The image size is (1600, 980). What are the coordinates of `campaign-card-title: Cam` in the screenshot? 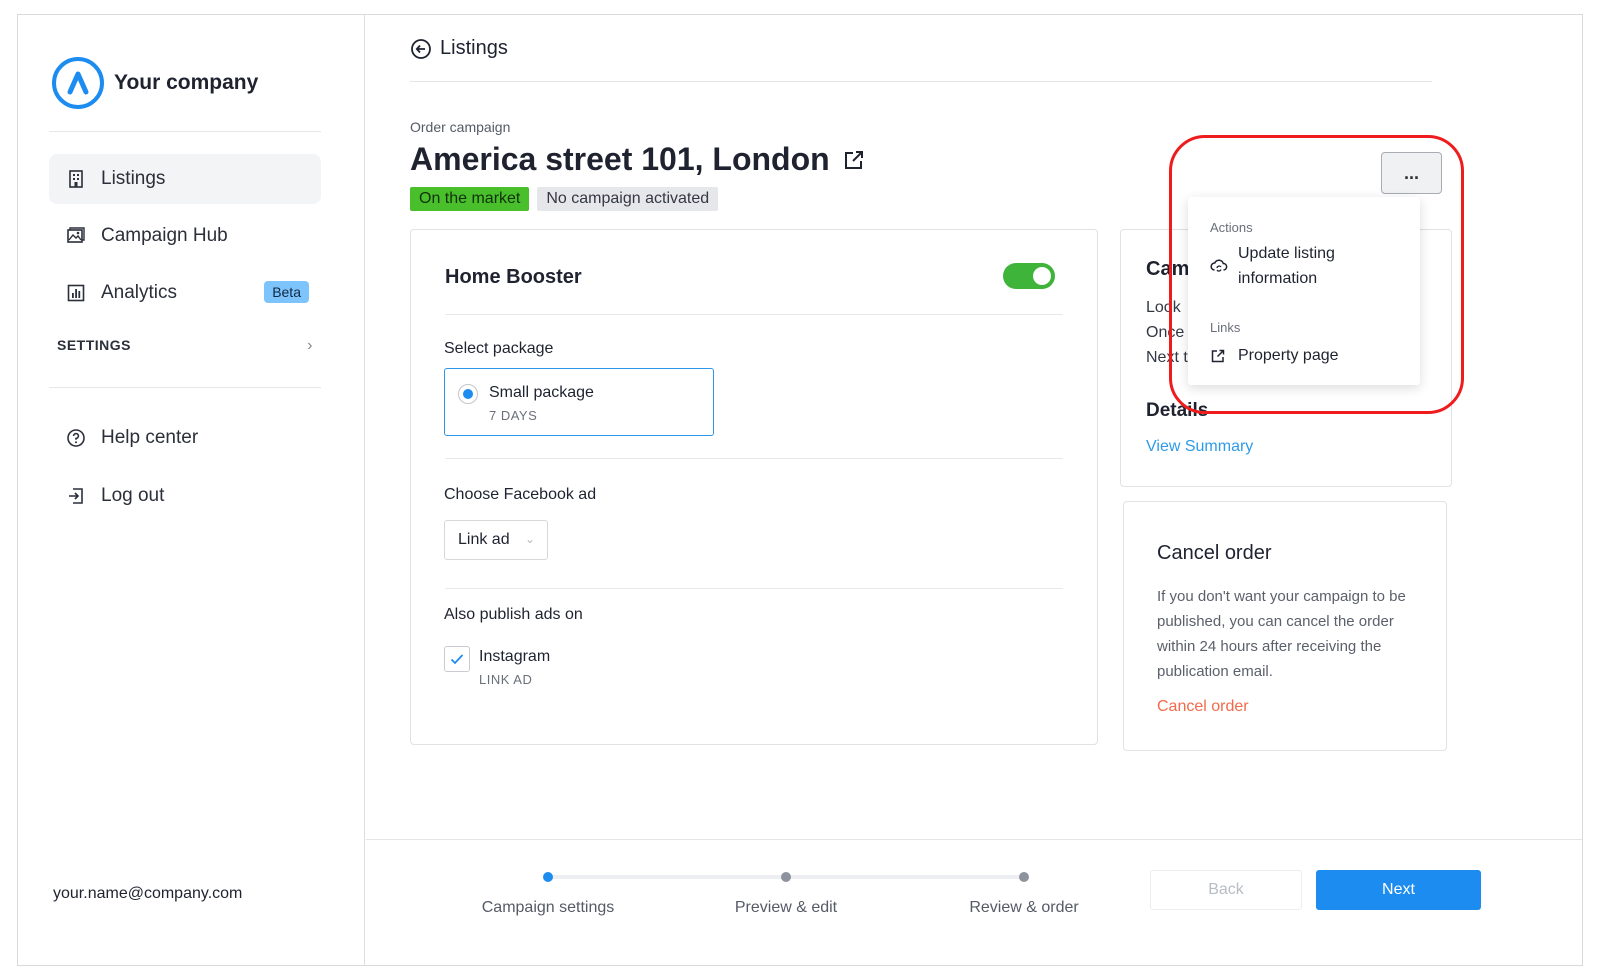 It's located at (1168, 269).